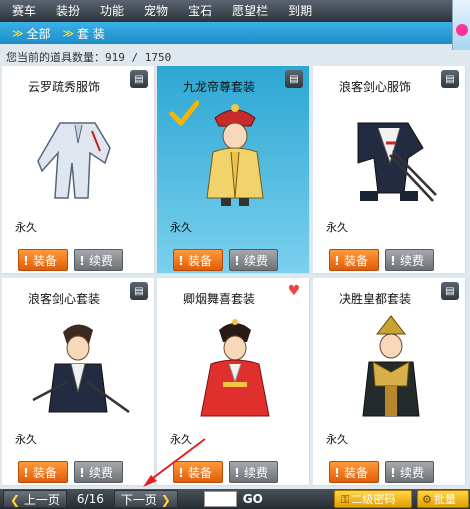 This screenshot has width=470, height=509. I want to click on batch-button: ⚙ 批量, so click(443, 499).